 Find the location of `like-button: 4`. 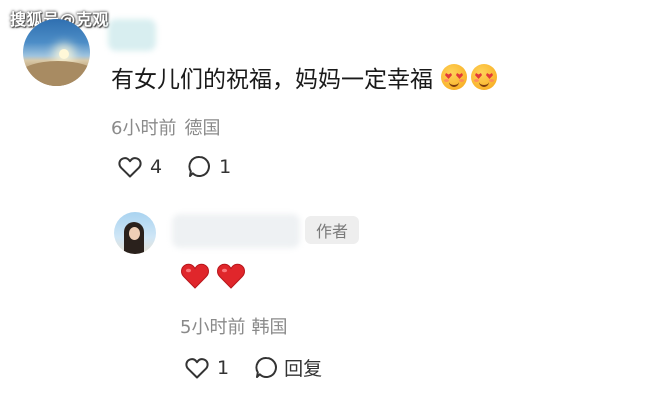

like-button: 4 is located at coordinates (140, 167).